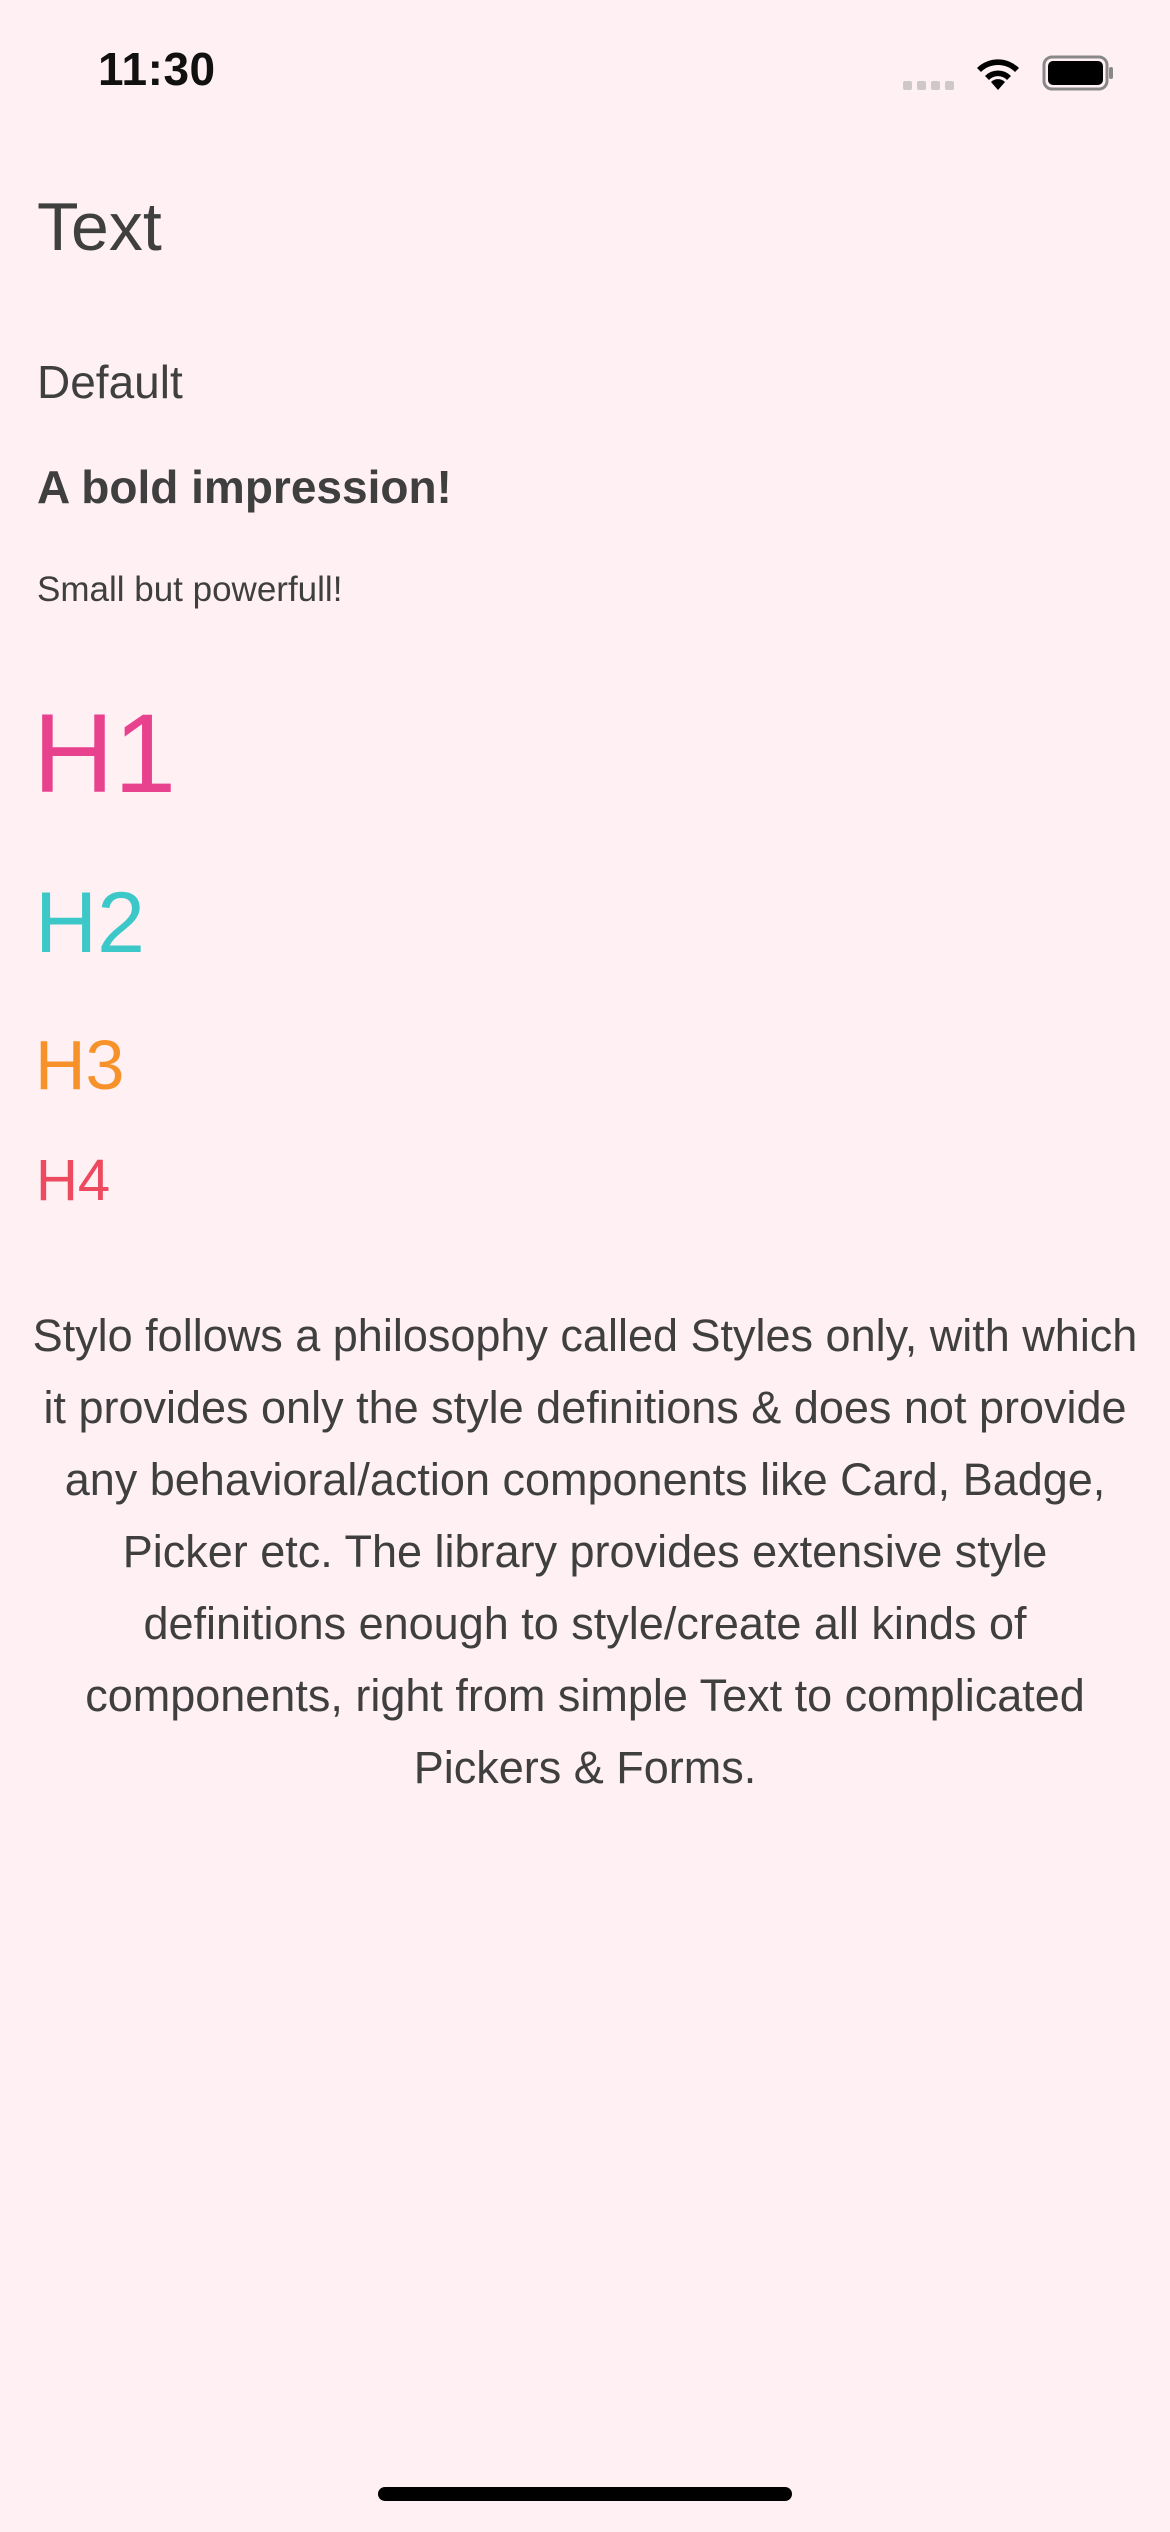 The image size is (1170, 2532). What do you see at coordinates (80, 1065) in the screenshot?
I see `heading-h3: H3` at bounding box center [80, 1065].